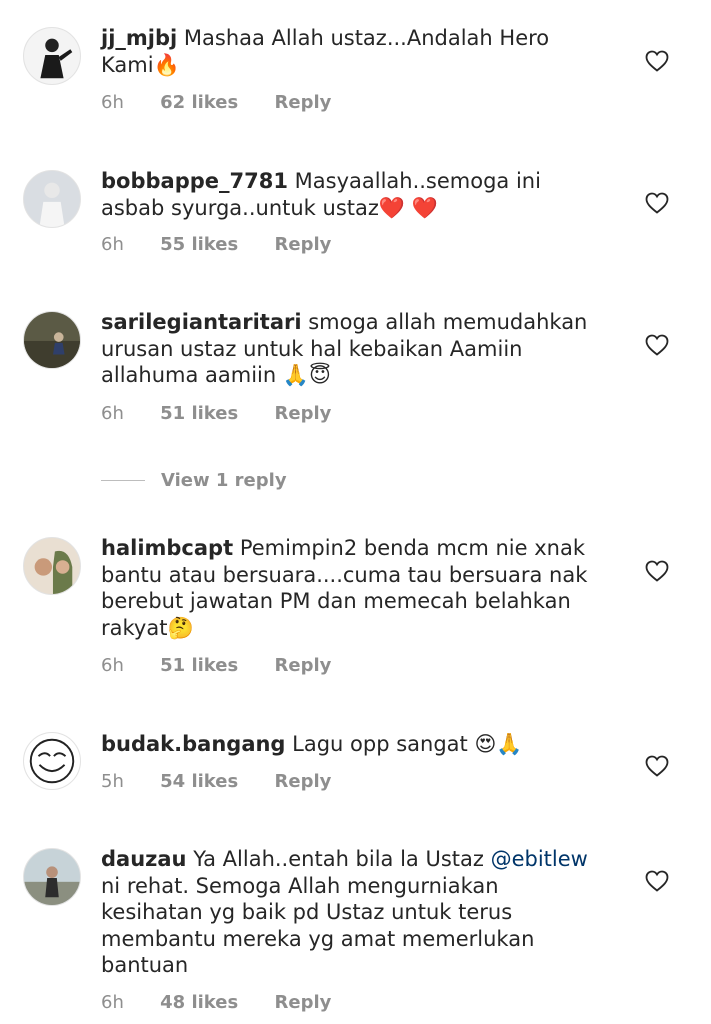 The height and width of the screenshot is (1024, 711). Describe the element at coordinates (380, 744) in the screenshot. I see `comment-body: Lagu opp sangat` at that location.